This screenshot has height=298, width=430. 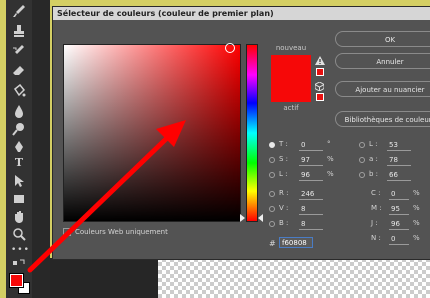 I want to click on black-row: N : 0 %, so click(x=400, y=239).